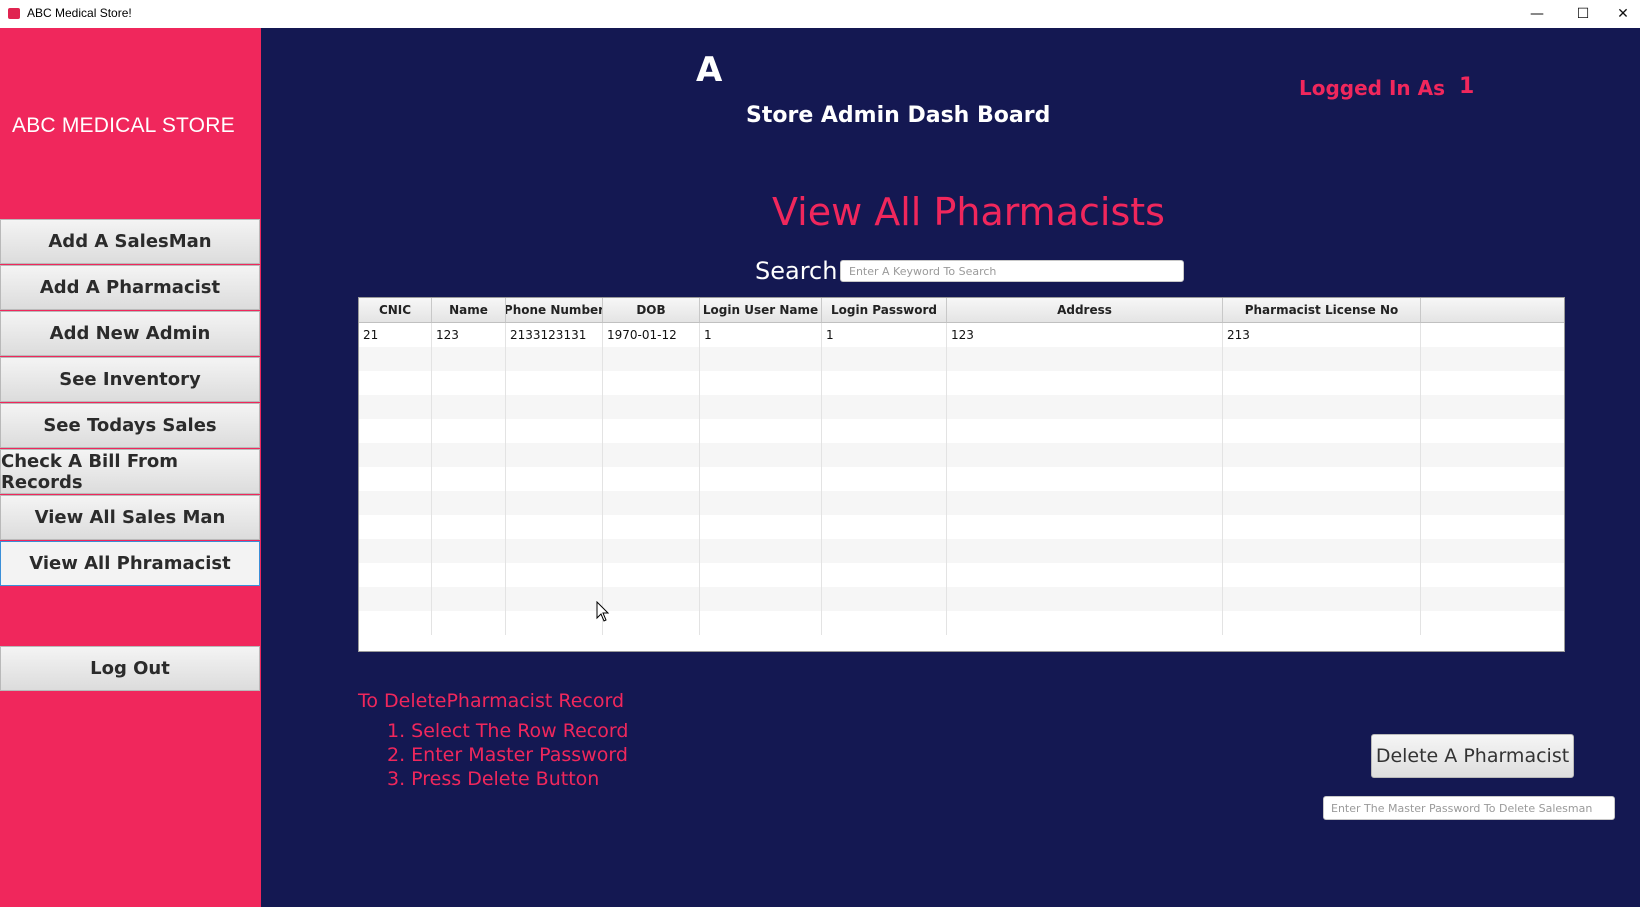 The image size is (1640, 907). I want to click on search-label: Search, so click(796, 271).